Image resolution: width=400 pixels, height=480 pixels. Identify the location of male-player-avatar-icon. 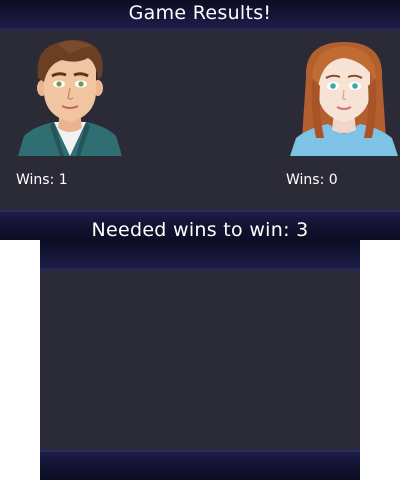
(70, 97).